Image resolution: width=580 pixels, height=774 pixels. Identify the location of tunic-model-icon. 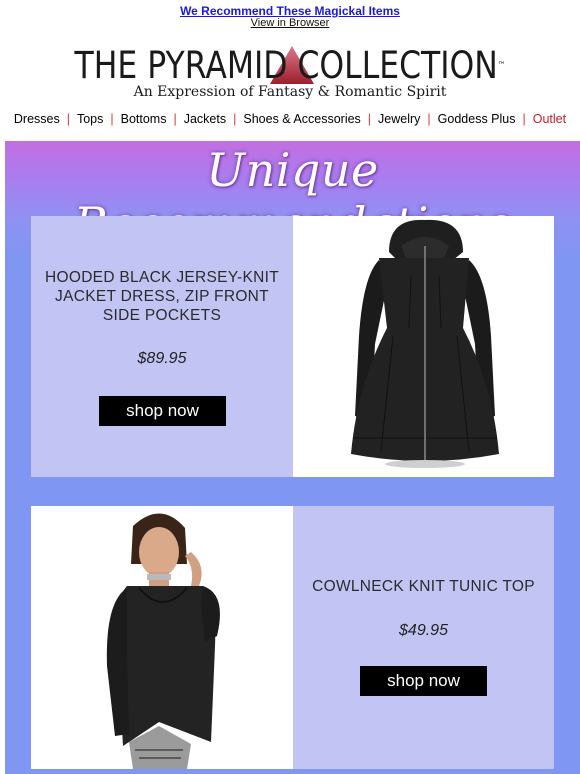
(163, 641).